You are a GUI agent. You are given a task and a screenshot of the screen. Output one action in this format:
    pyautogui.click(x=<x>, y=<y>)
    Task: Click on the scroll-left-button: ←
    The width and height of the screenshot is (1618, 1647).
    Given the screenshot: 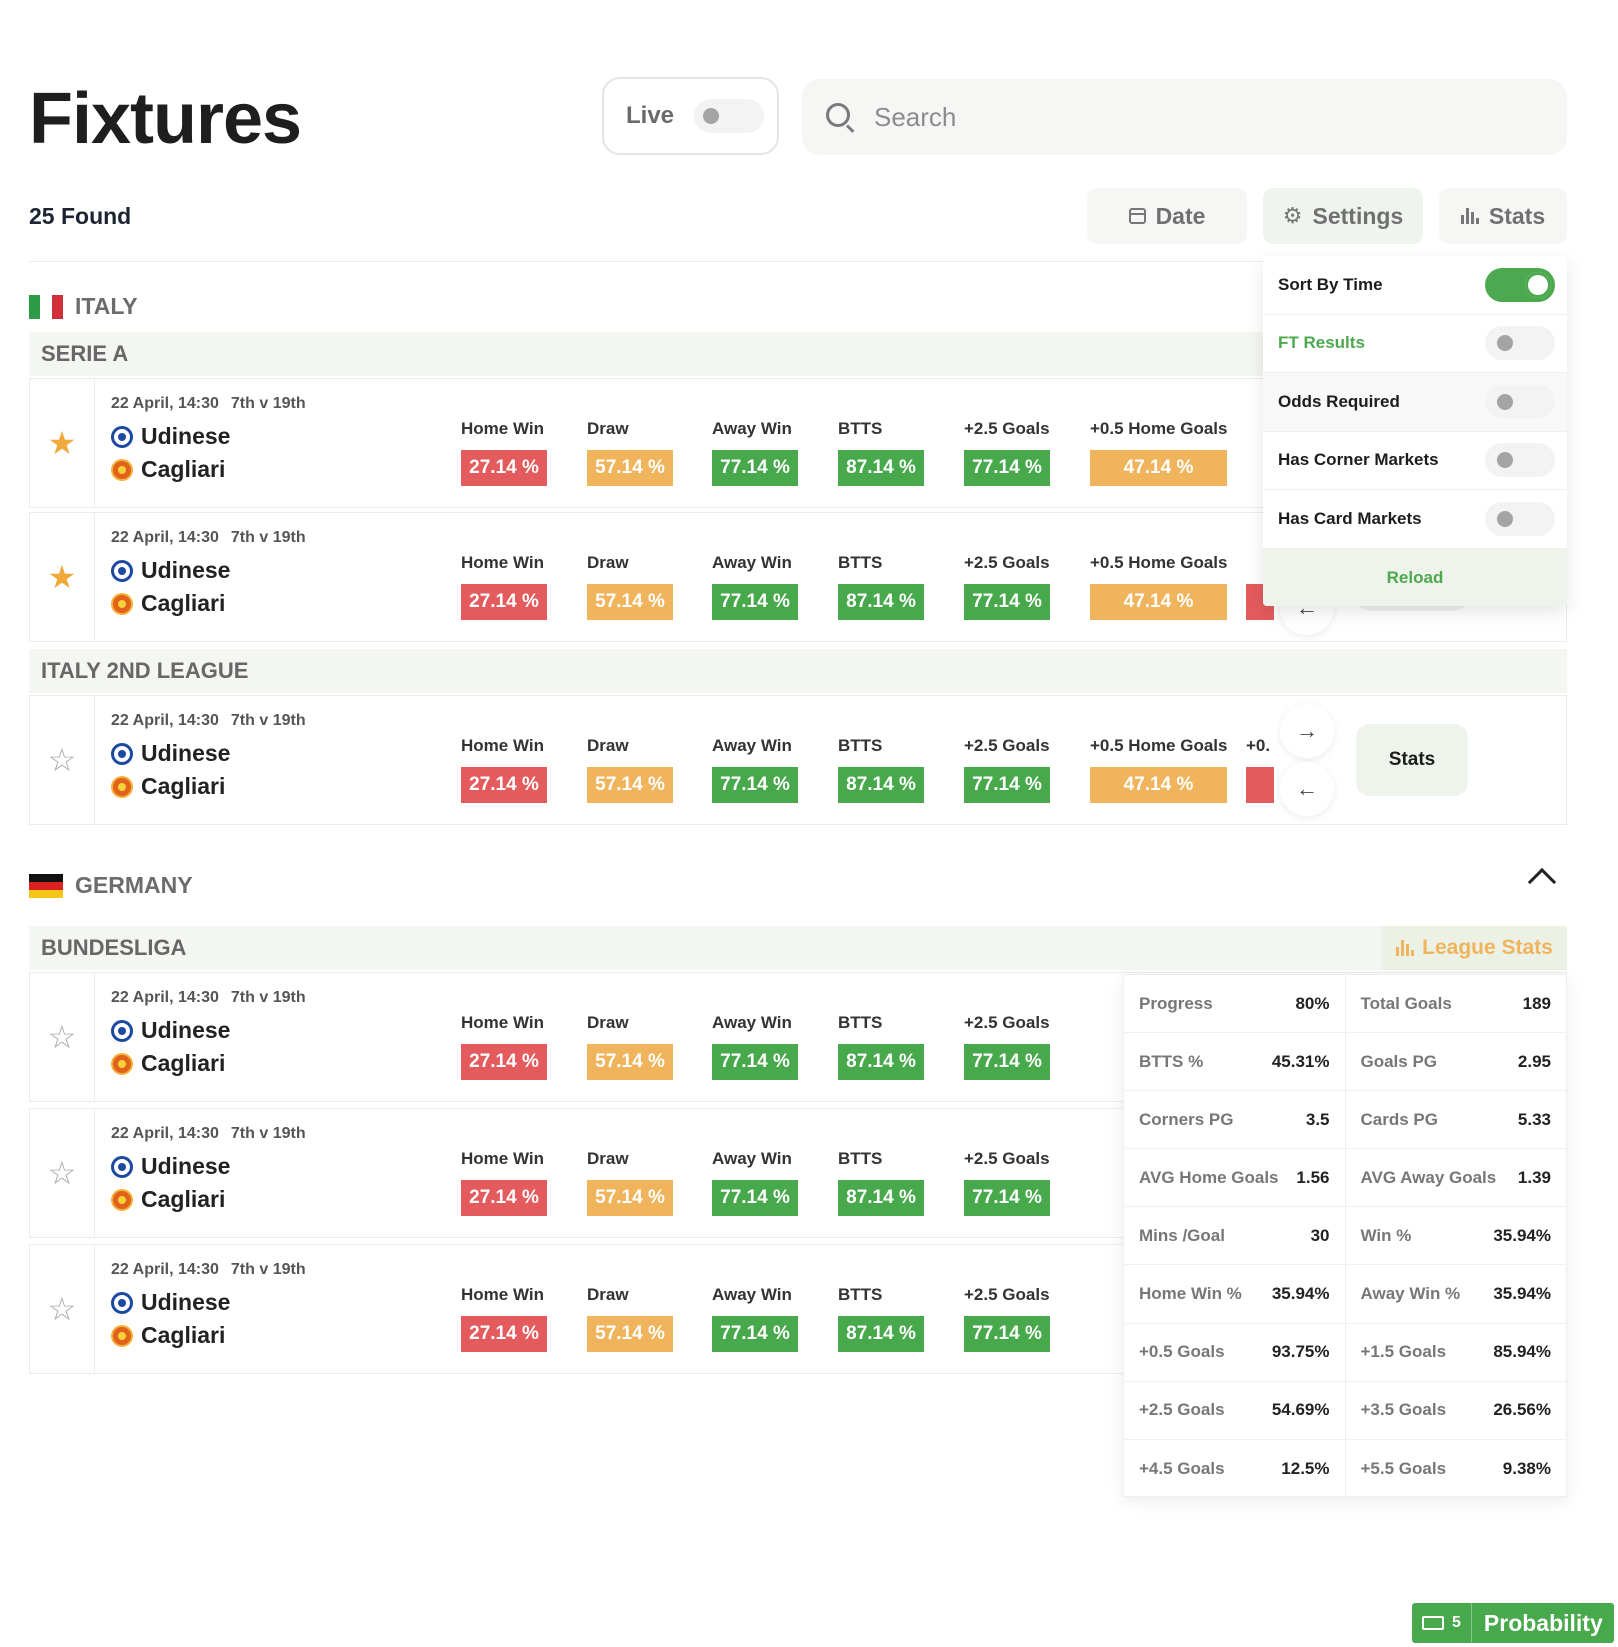 What is the action you would take?
    pyautogui.click(x=1307, y=789)
    